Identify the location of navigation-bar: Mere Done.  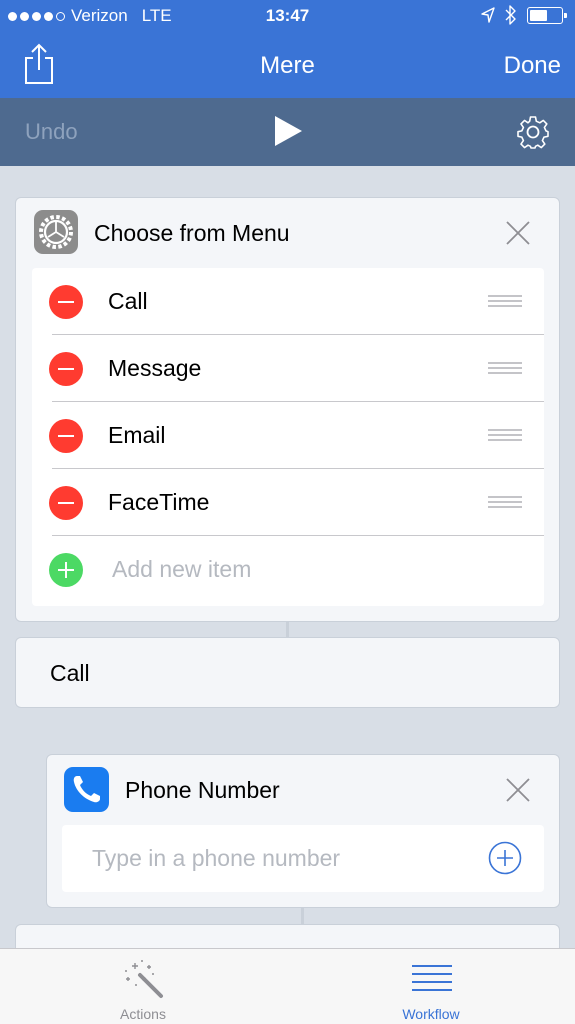
(287, 65).